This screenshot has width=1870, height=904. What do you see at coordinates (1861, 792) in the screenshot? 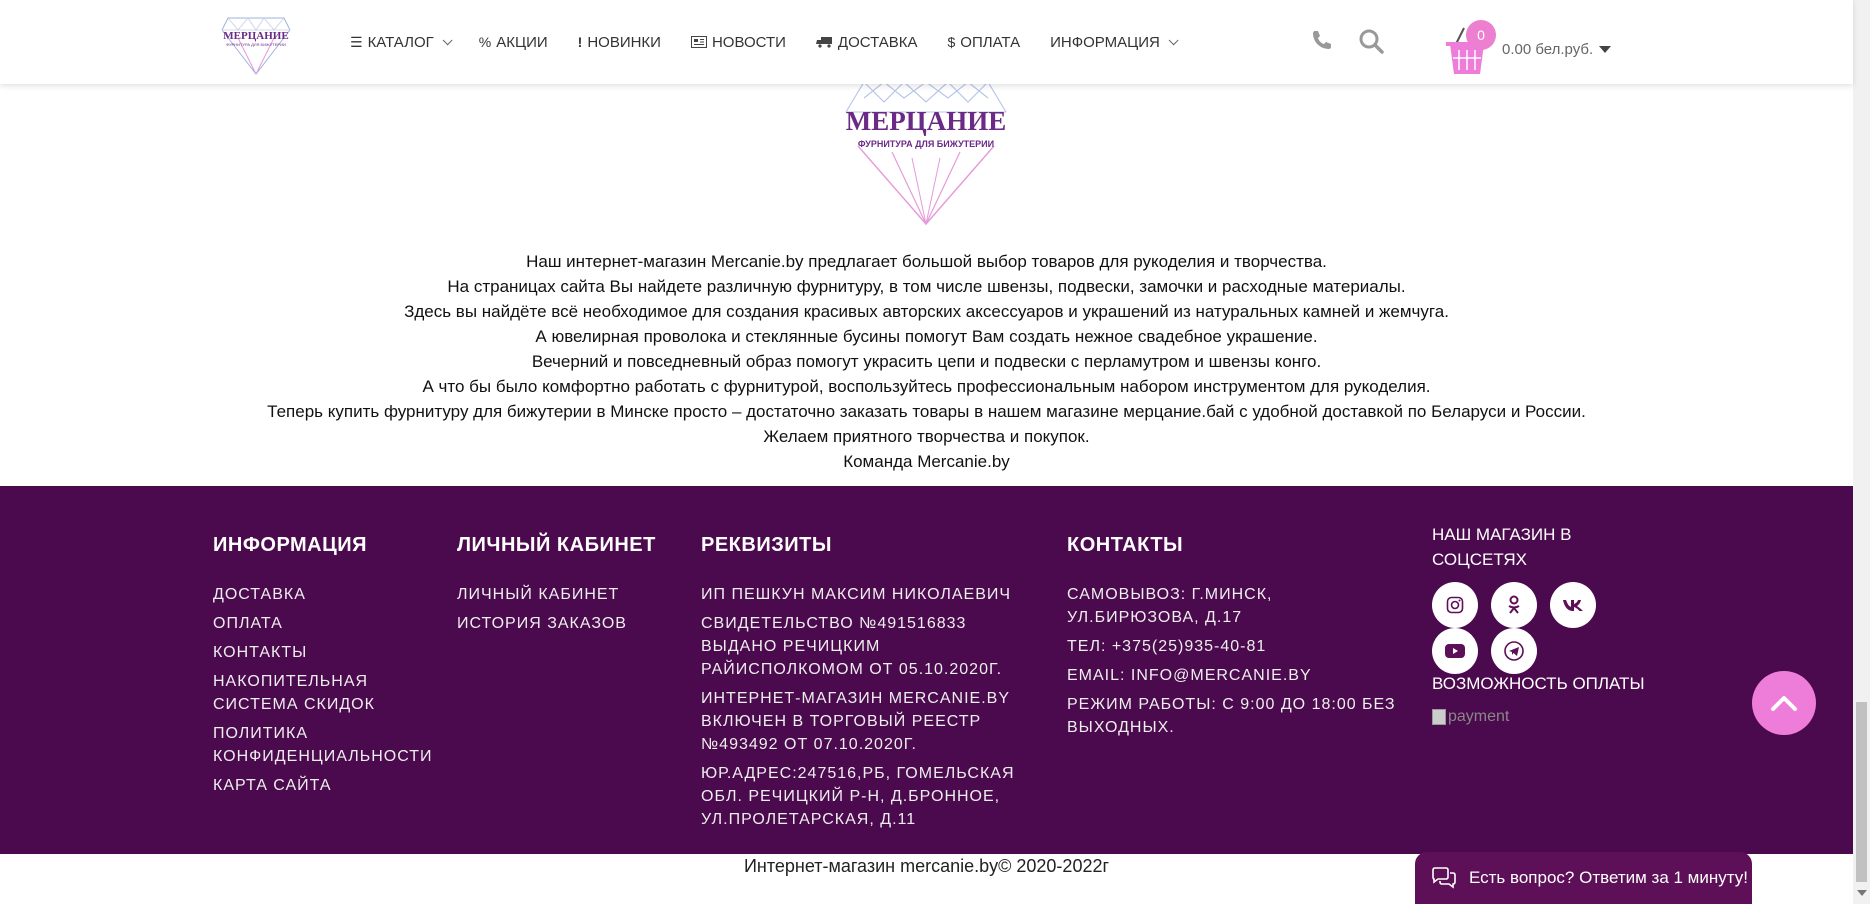
I see `scrollbar-thumb` at bounding box center [1861, 792].